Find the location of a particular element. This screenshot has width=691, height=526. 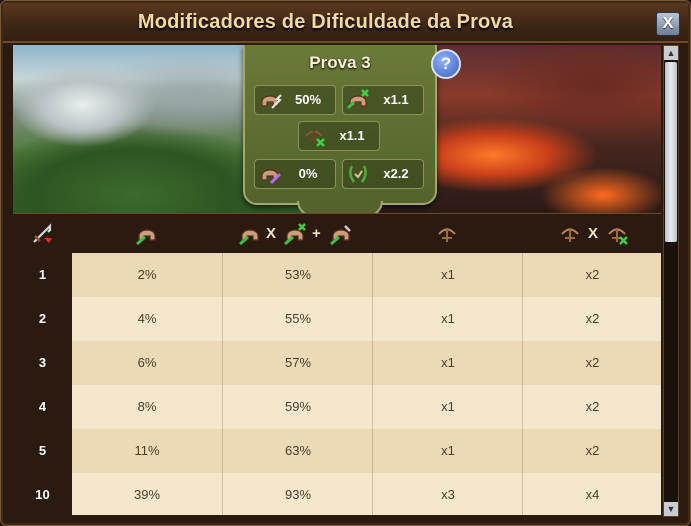

cell-combined: 57% is located at coordinates (297, 363).